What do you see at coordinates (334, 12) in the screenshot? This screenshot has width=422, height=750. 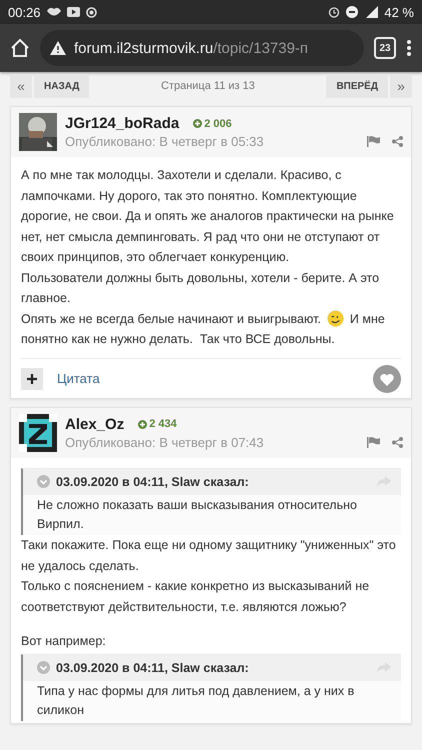 I see `alarm-icon` at bounding box center [334, 12].